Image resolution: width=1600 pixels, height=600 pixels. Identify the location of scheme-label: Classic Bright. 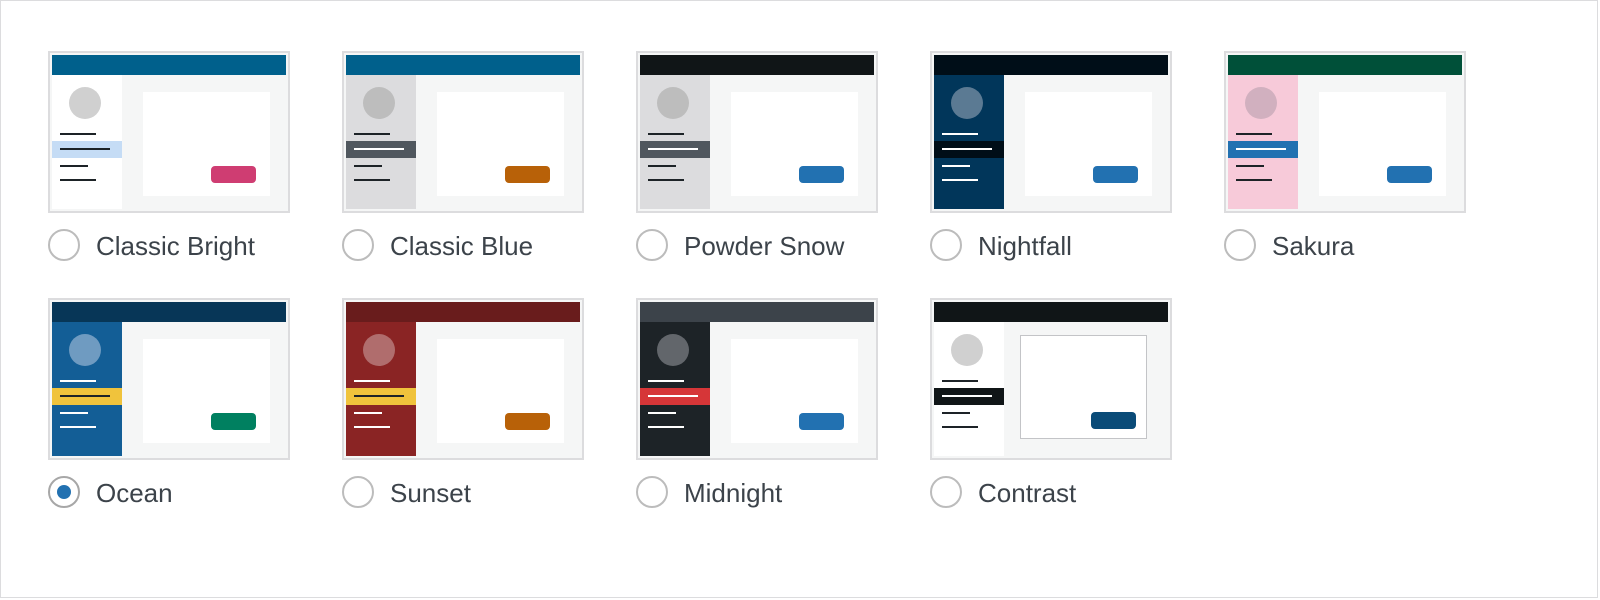
(175, 246).